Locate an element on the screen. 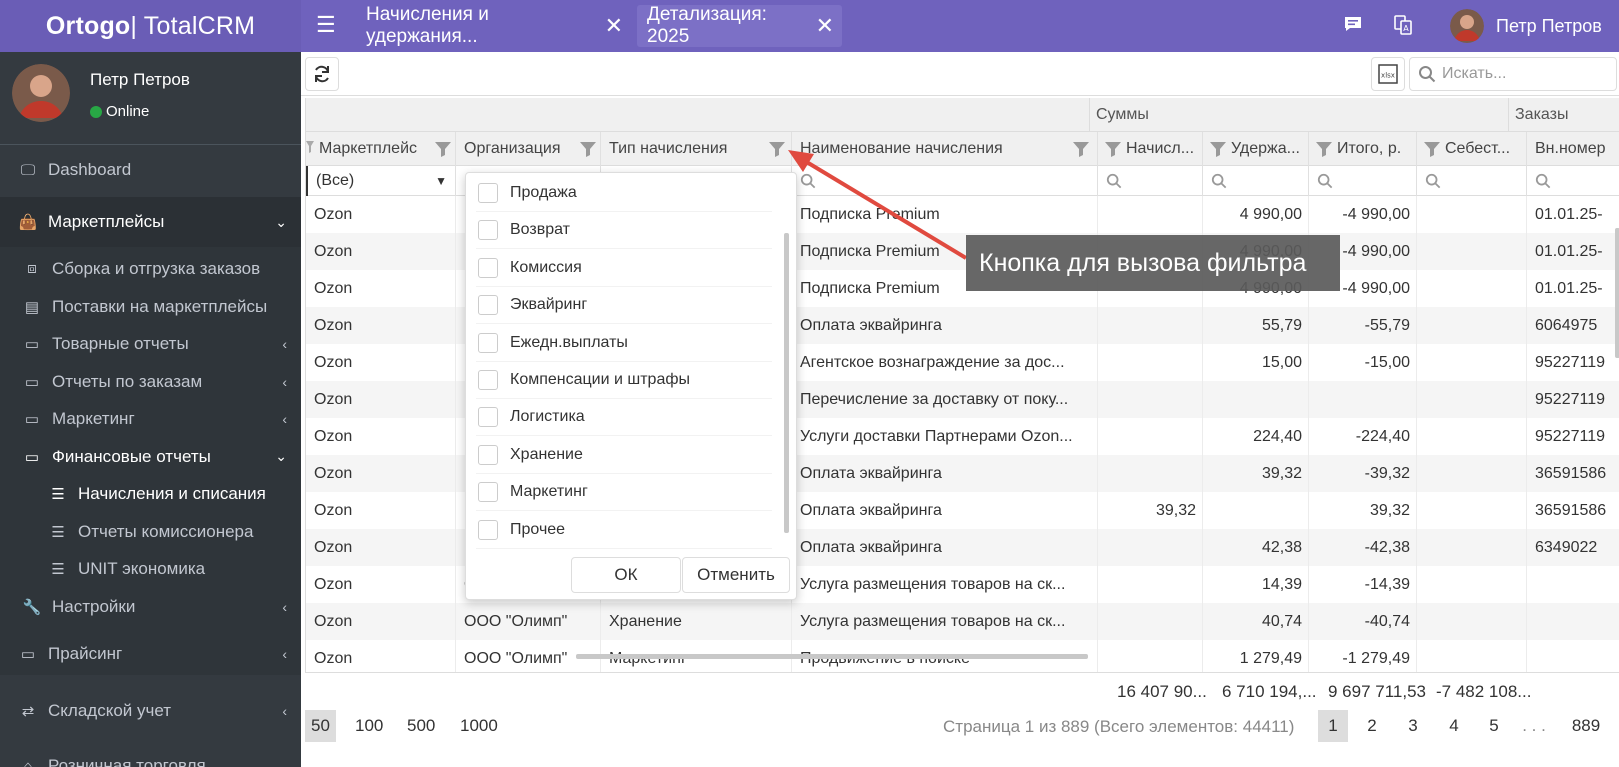  page-1: 1 is located at coordinates (1333, 726).